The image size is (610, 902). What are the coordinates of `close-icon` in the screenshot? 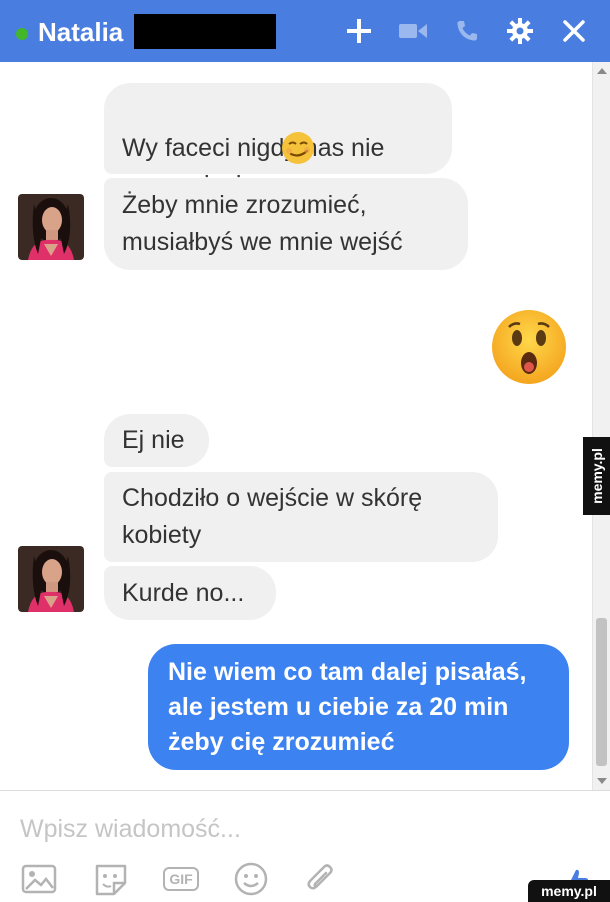 It's located at (574, 31).